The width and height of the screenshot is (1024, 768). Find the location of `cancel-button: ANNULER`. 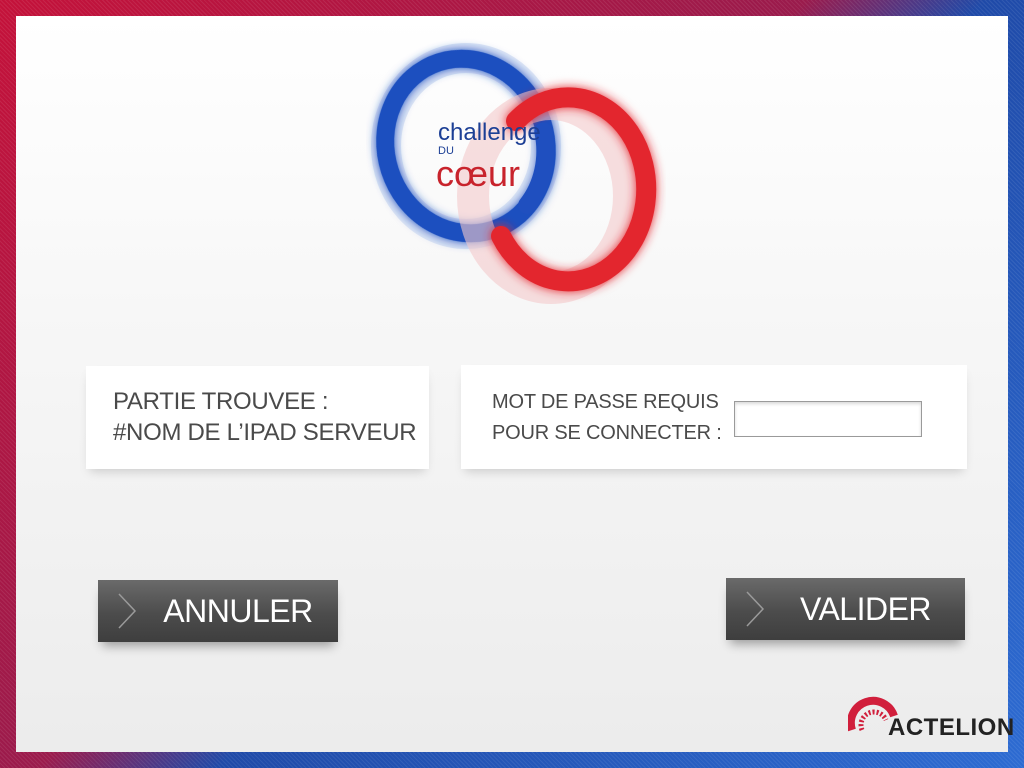

cancel-button: ANNULER is located at coordinates (218, 611).